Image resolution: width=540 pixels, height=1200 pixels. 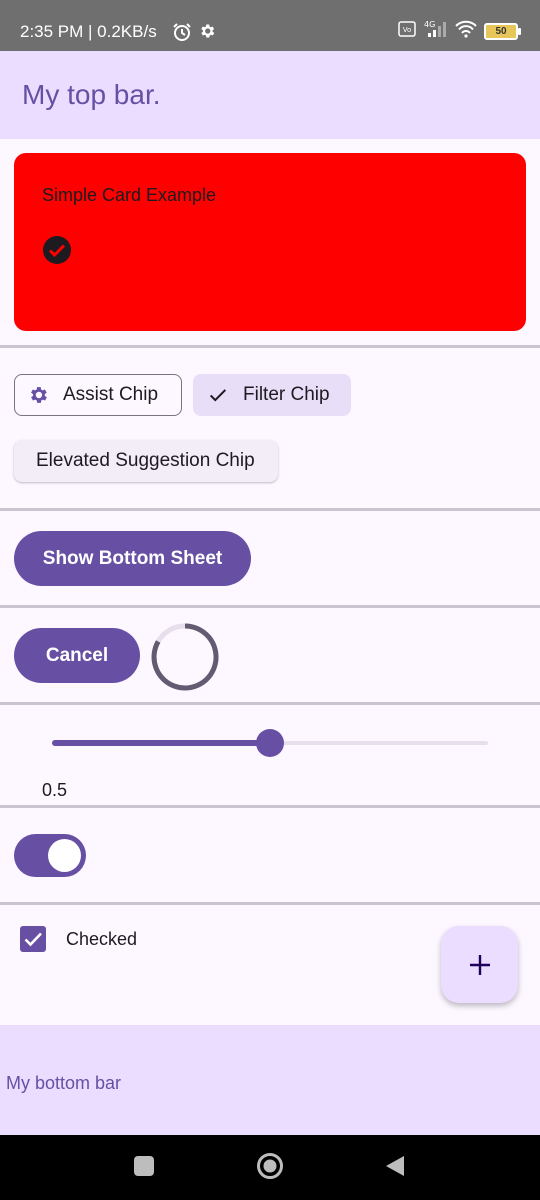 I want to click on alarm-icon, so click(x=182, y=34).